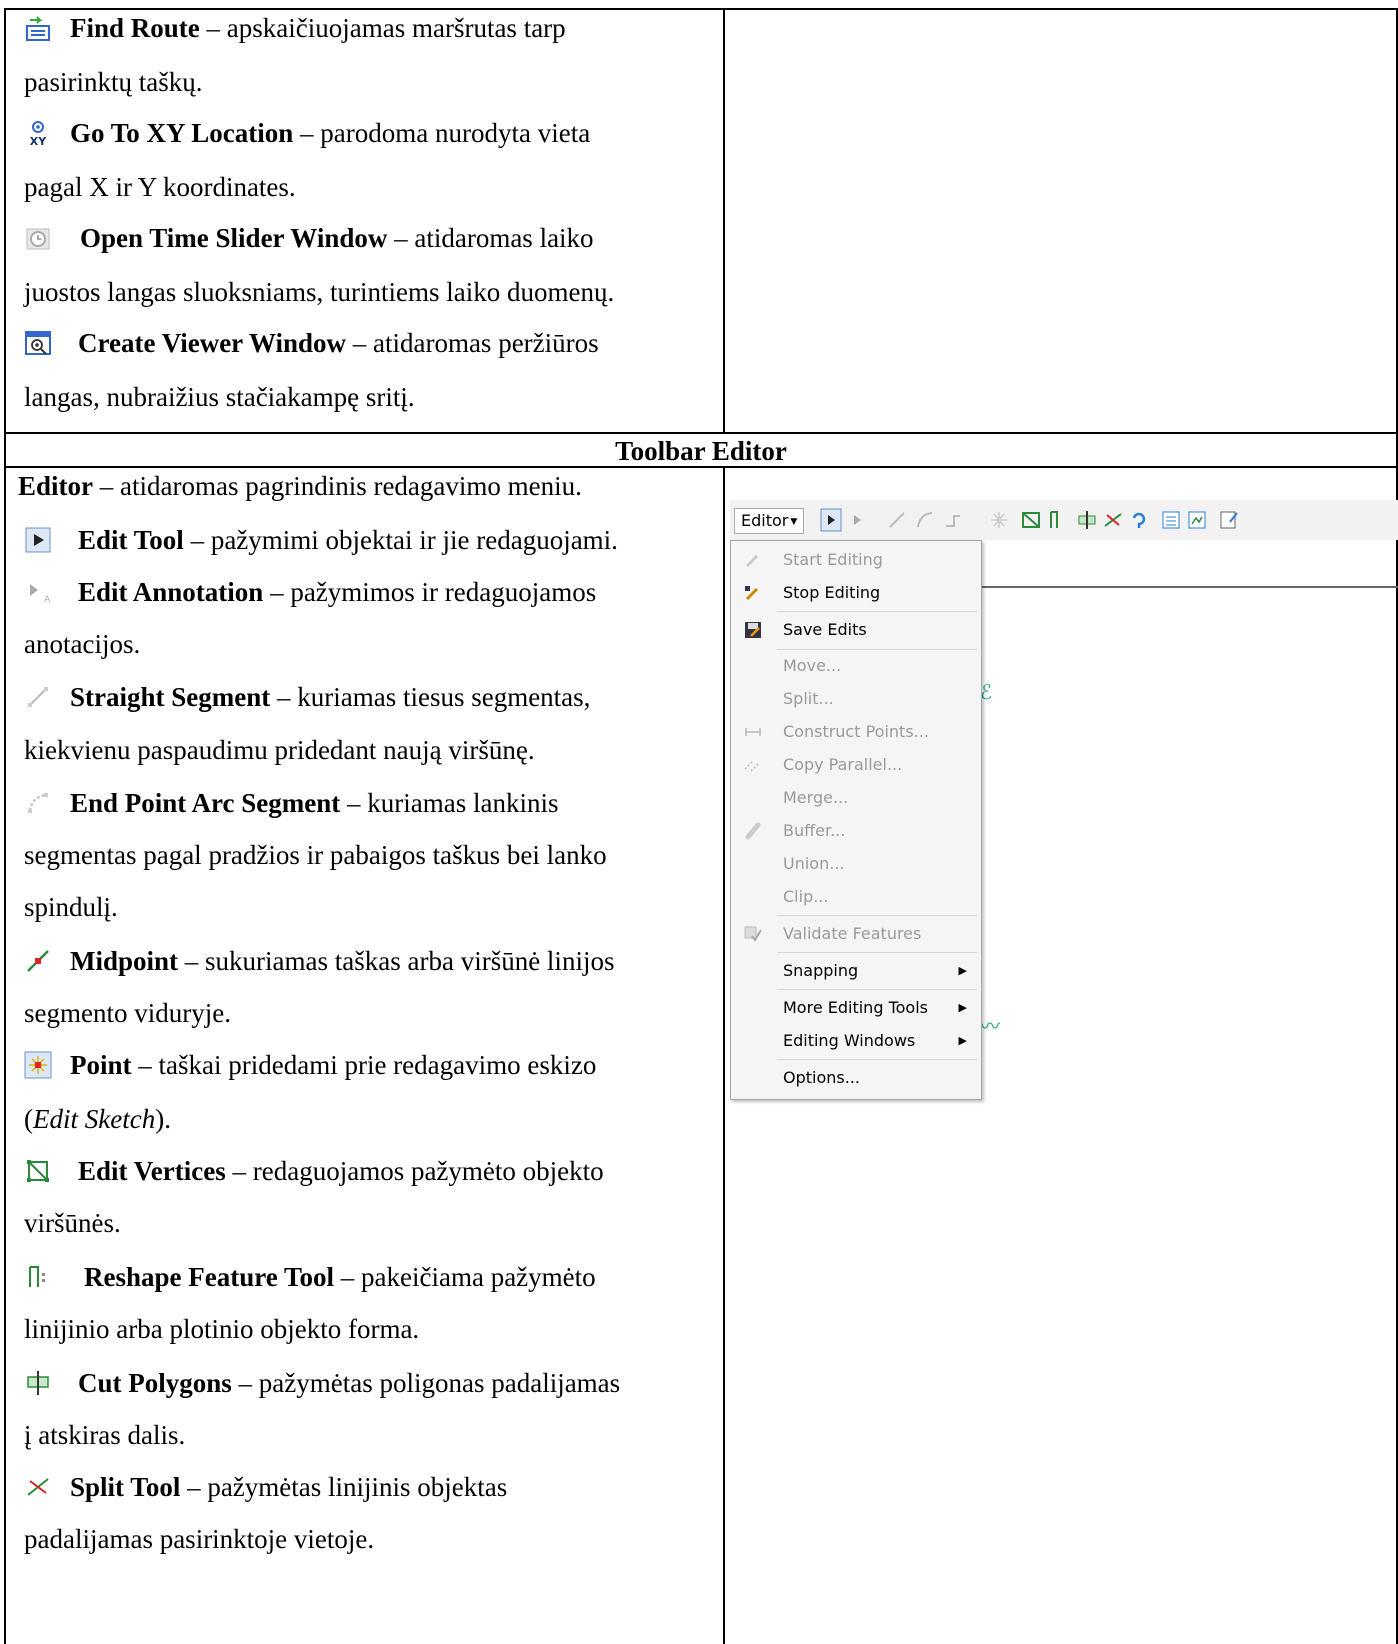  I want to click on menu-item-label: Validate Features, so click(852, 933).